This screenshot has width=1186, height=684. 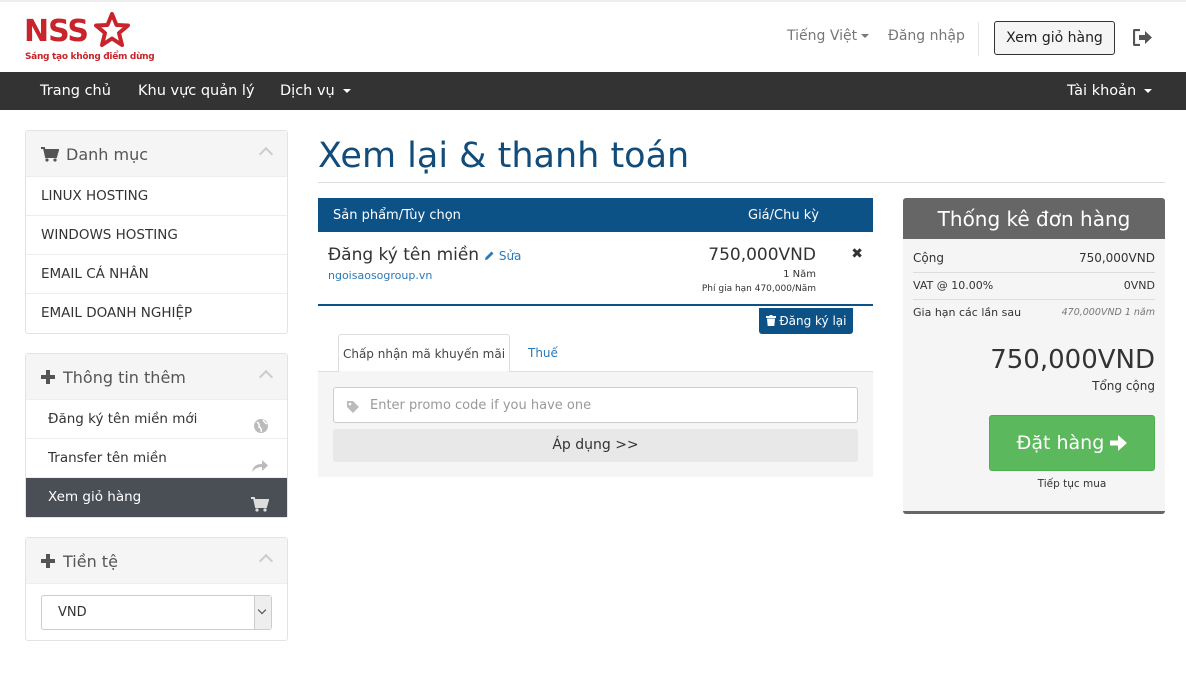 I want to click on summary-renewal-row: Gia hạn các lần sau 470,000VND 1 năm, so click(x=1034, y=313).